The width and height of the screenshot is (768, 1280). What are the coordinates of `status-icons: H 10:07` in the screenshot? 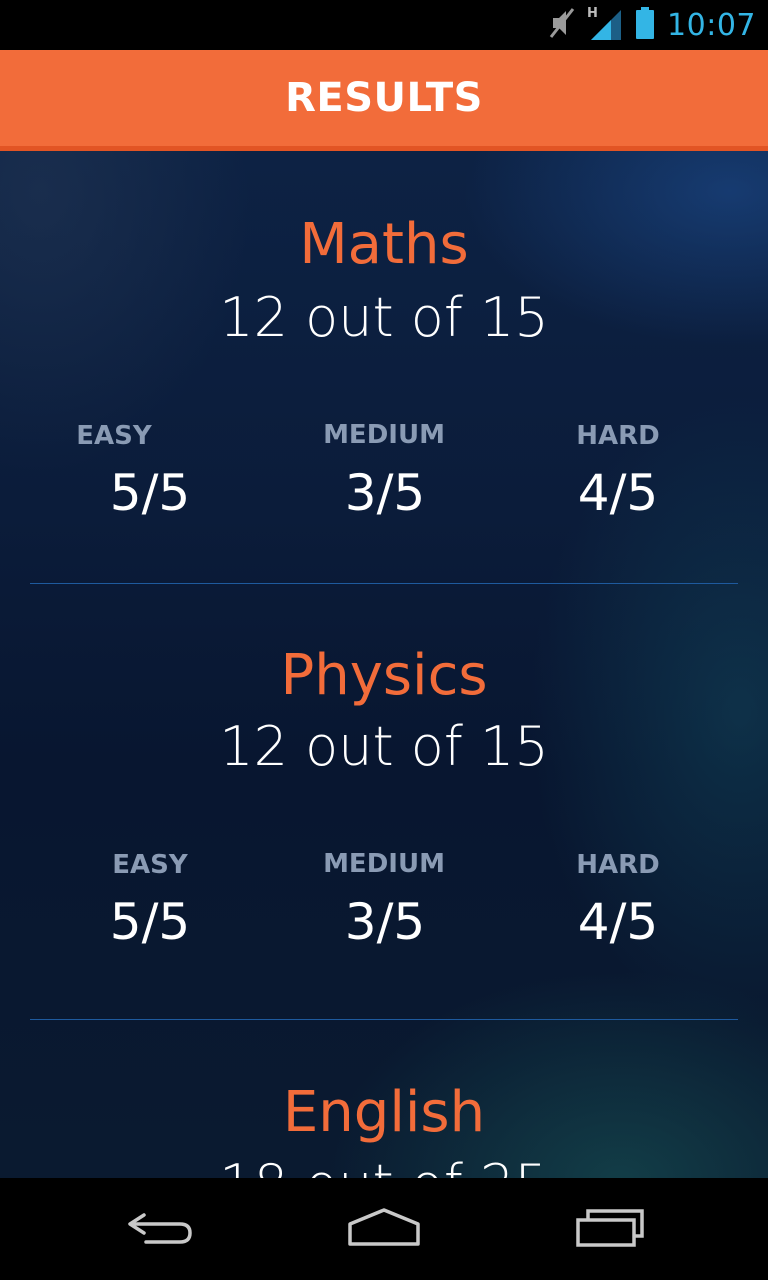 It's located at (652, 25).